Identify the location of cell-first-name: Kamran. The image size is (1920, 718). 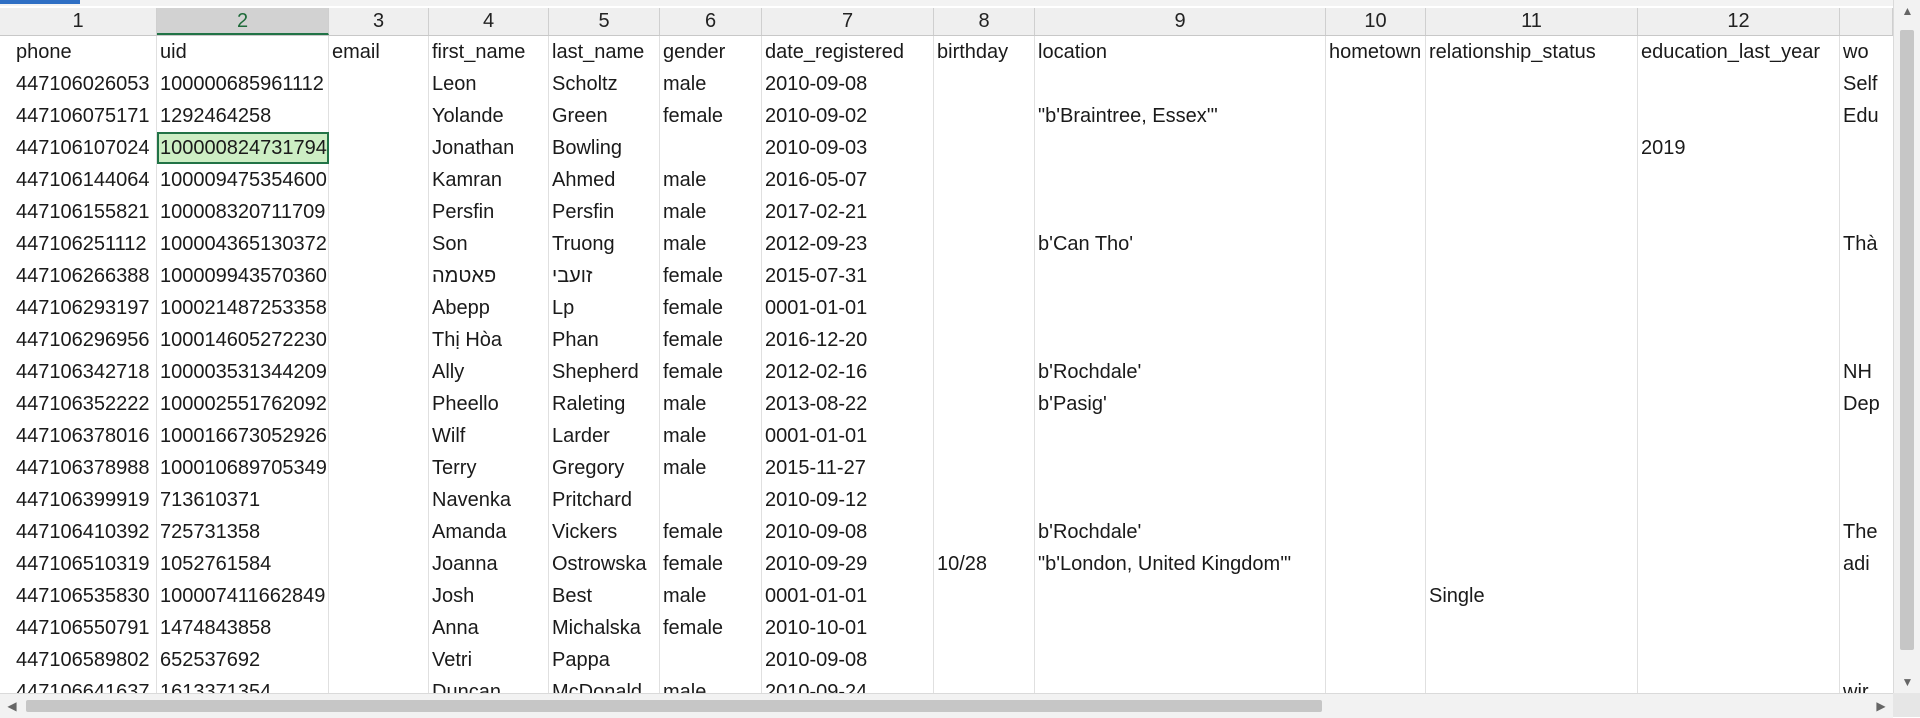
(489, 180).